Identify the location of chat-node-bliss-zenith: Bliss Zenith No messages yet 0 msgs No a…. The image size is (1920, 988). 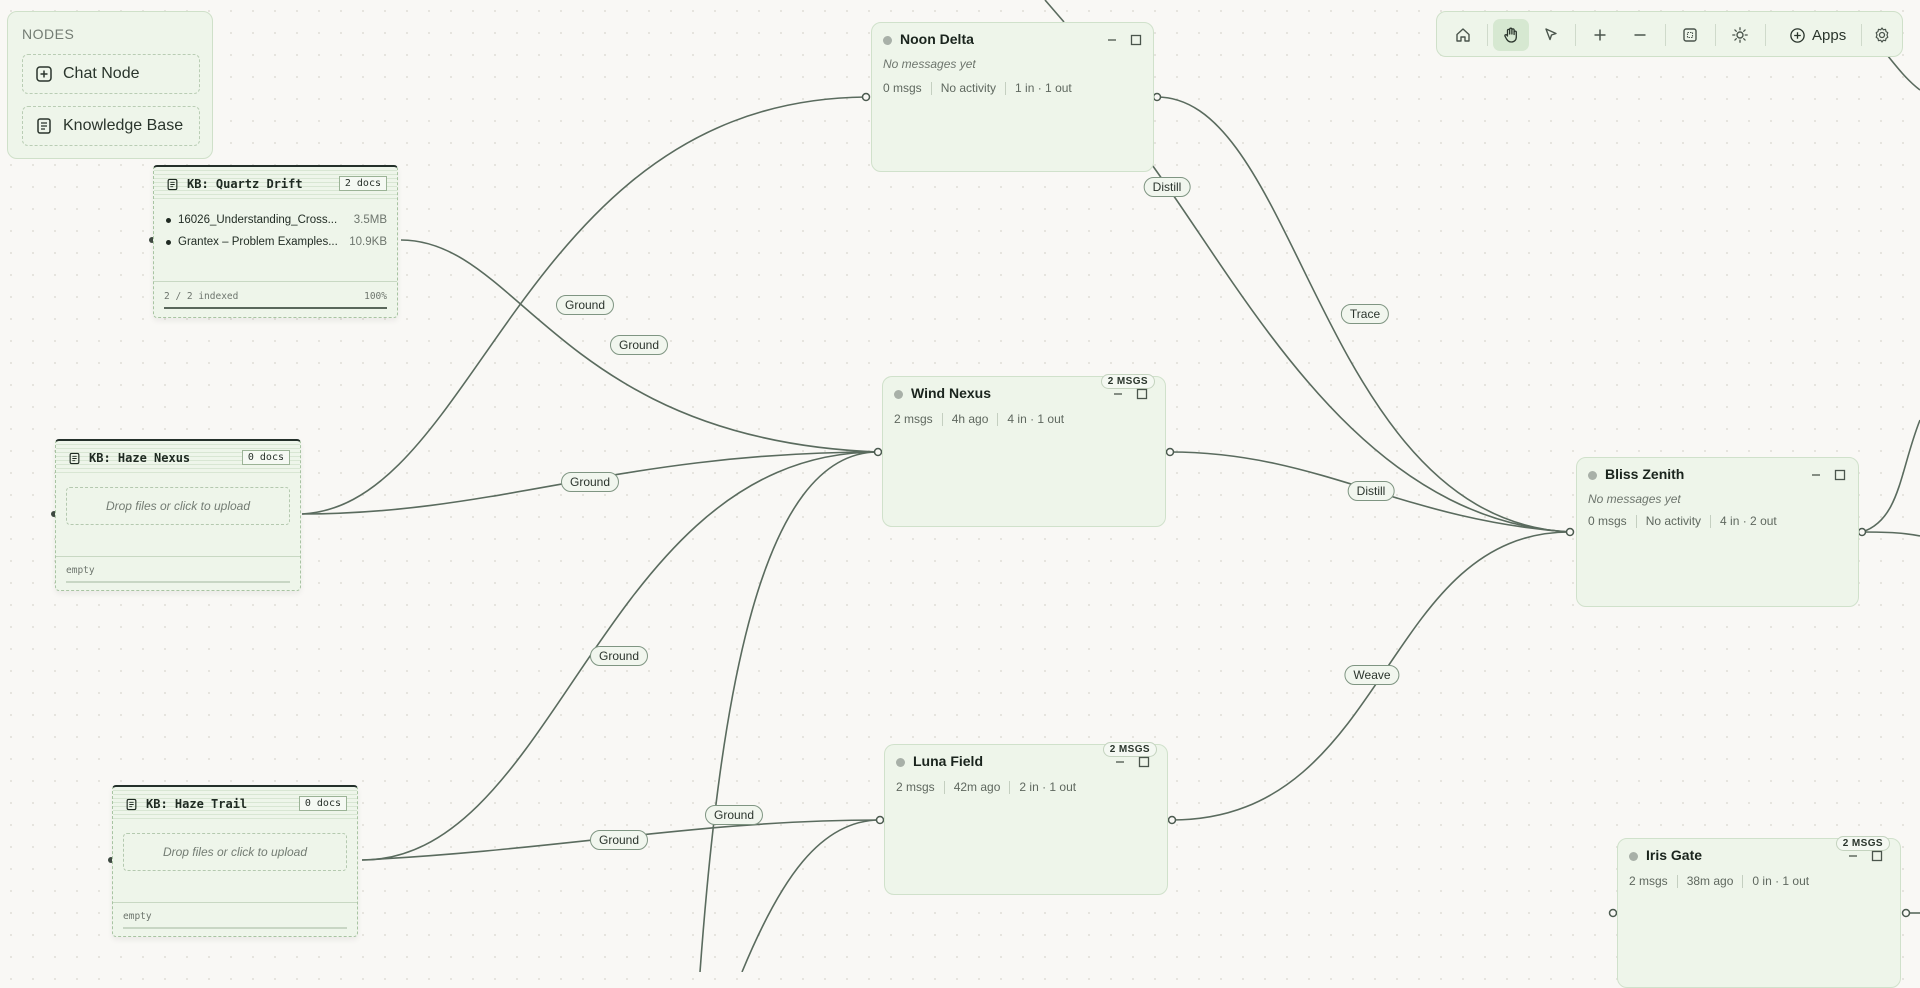
(1717, 532).